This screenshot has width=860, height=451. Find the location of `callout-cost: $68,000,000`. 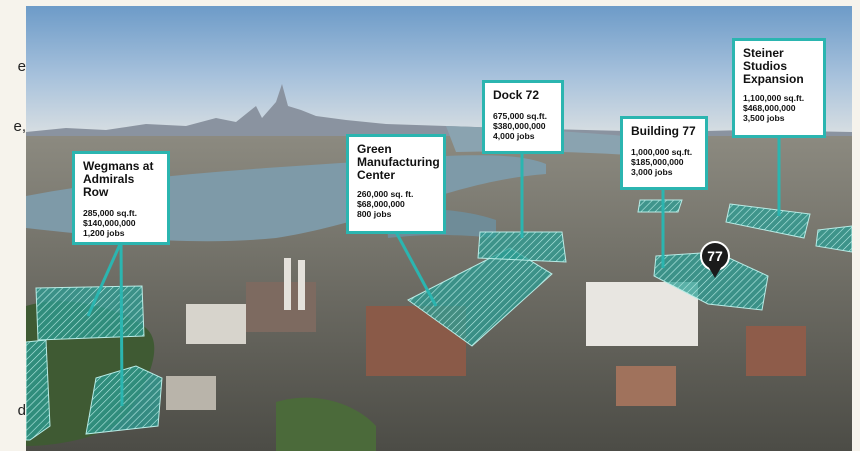

callout-cost: $68,000,000 is located at coordinates (381, 204).